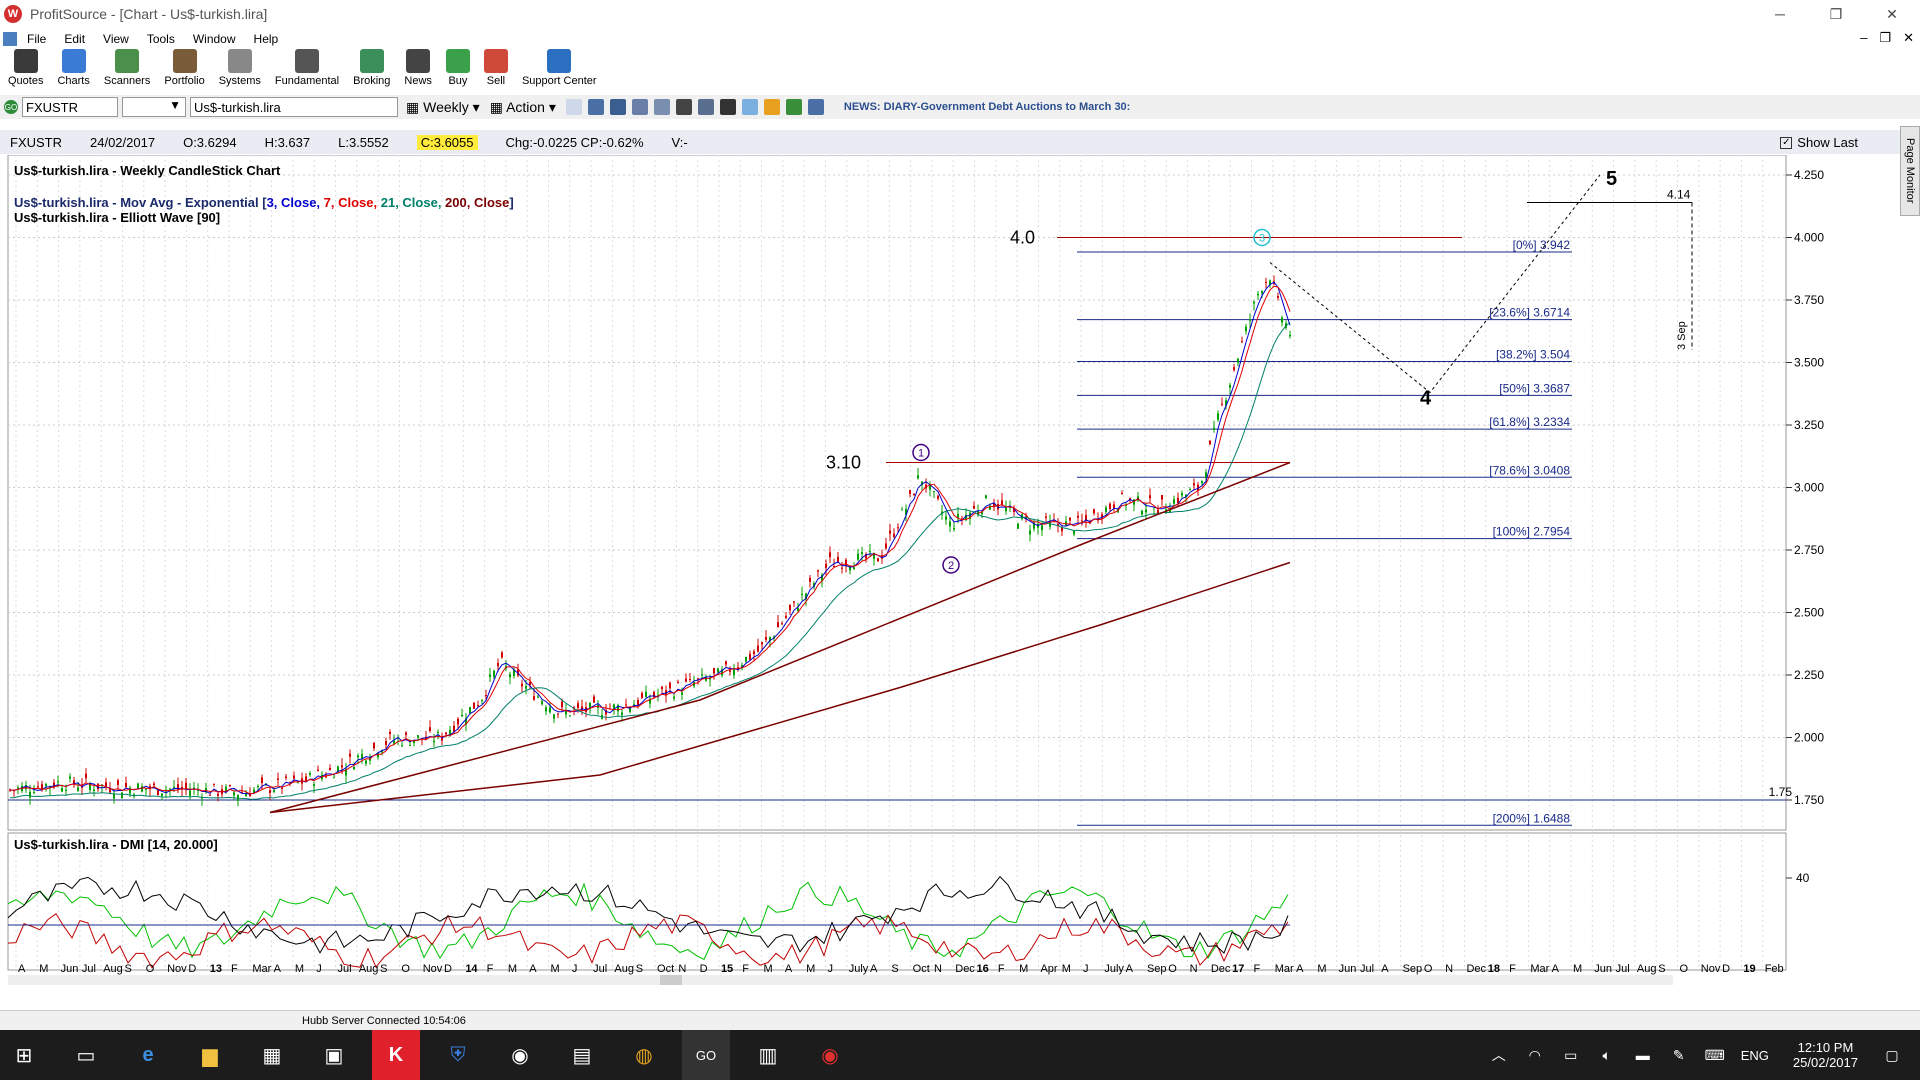 The image size is (1920, 1080). Describe the element at coordinates (148, 1055) in the screenshot. I see `edge-icon: e` at that location.